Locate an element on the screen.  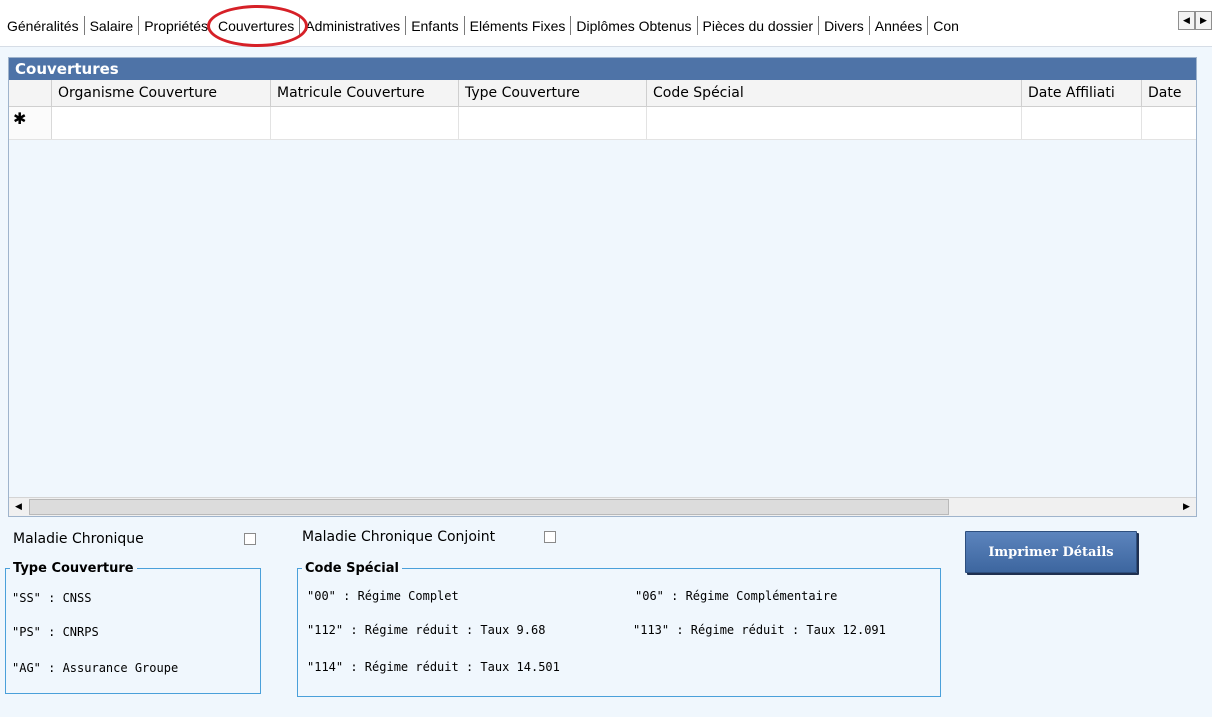
scroll-right-icon: ▶ is located at coordinates (1186, 507).